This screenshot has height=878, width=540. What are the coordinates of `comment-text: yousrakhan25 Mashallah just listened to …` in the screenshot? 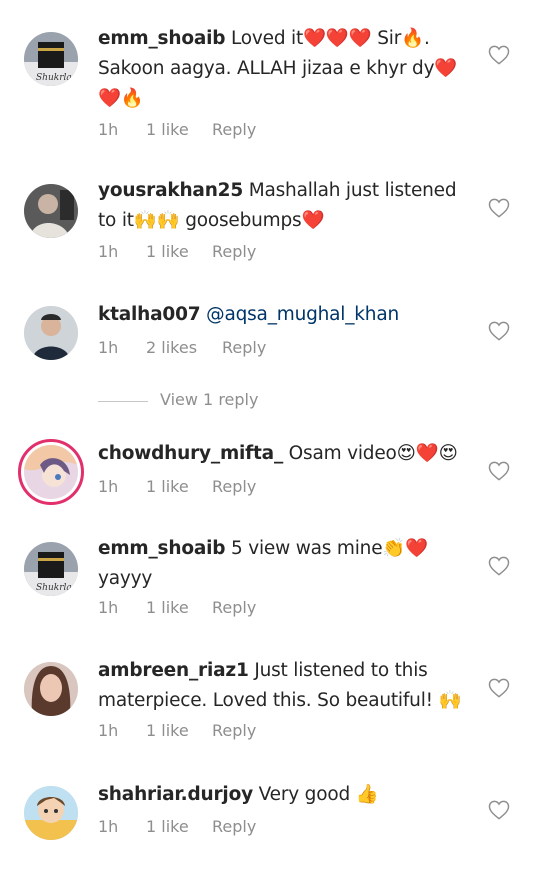 It's located at (284, 206).